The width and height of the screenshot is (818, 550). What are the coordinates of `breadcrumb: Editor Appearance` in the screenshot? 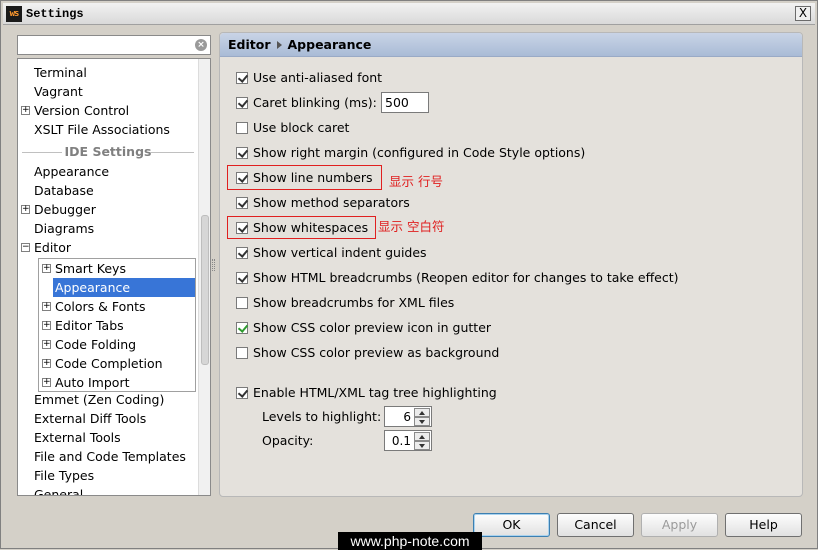 It's located at (511, 45).